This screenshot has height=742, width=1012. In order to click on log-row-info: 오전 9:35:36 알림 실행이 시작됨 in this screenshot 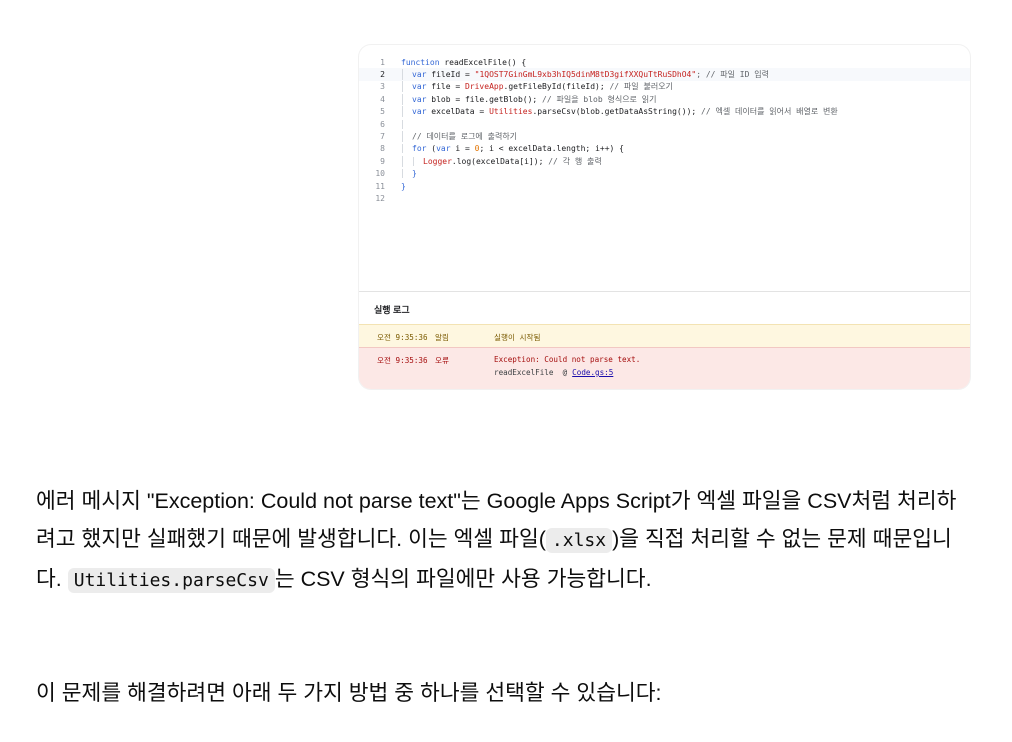, I will do `click(664, 336)`.